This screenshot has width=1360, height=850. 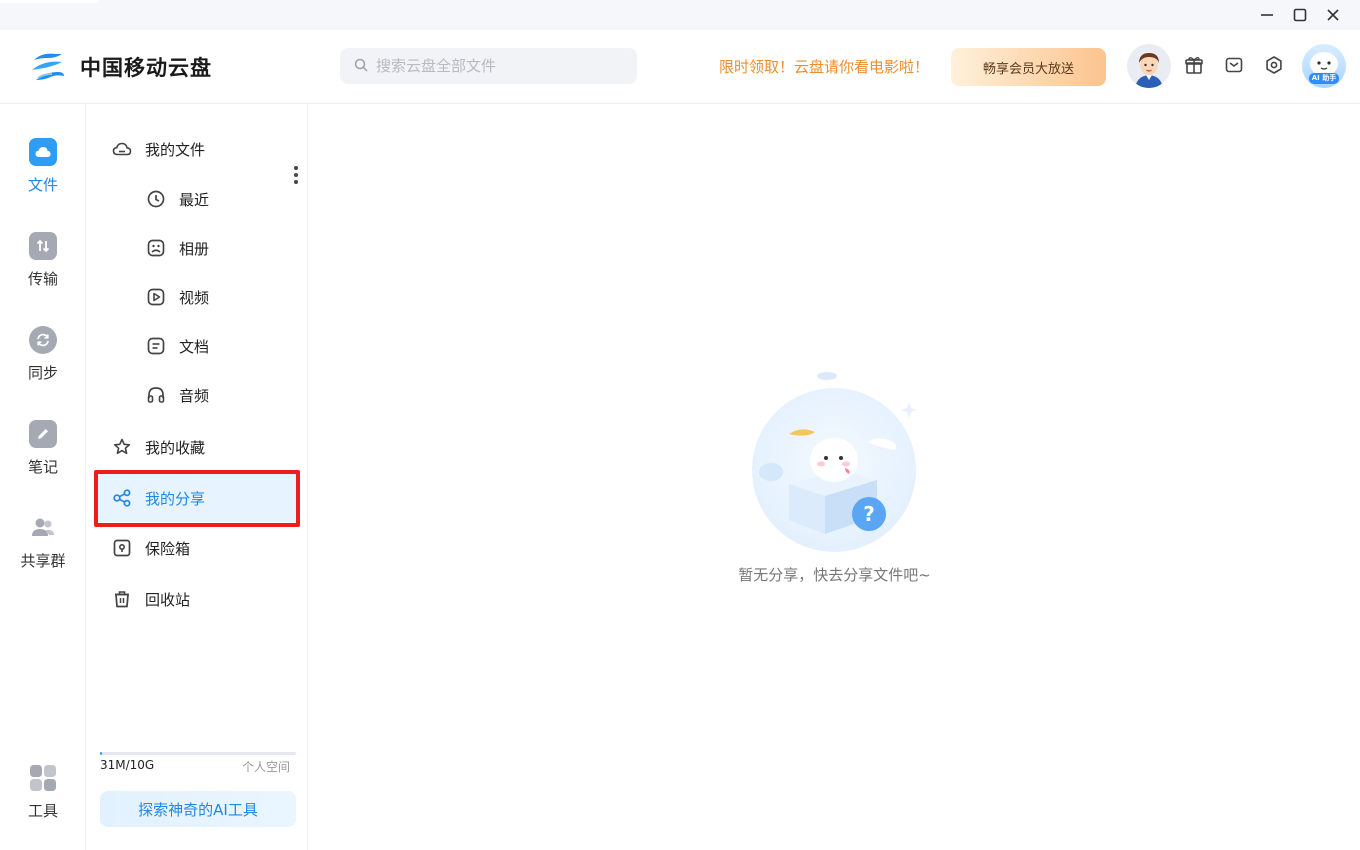 What do you see at coordinates (215, 248) in the screenshot?
I see `sidebar-item-album: 相册` at bounding box center [215, 248].